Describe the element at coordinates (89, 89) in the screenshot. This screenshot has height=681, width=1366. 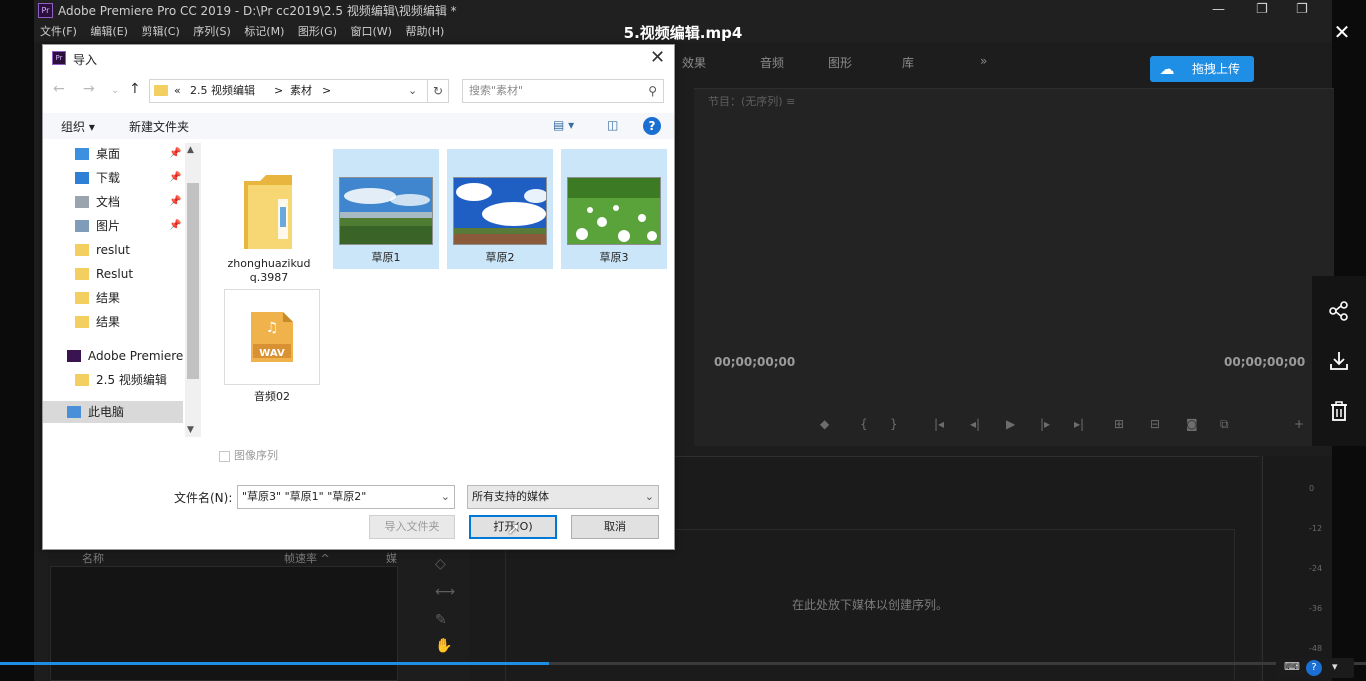
I see `forward-arrow-icon: →` at that location.